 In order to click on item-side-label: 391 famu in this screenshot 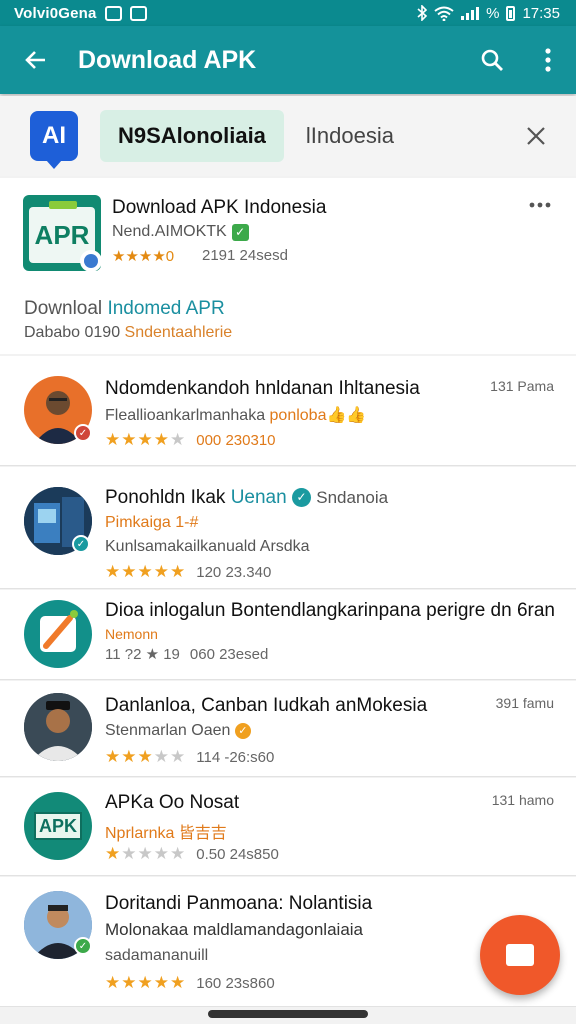, I will do `click(524, 703)`.